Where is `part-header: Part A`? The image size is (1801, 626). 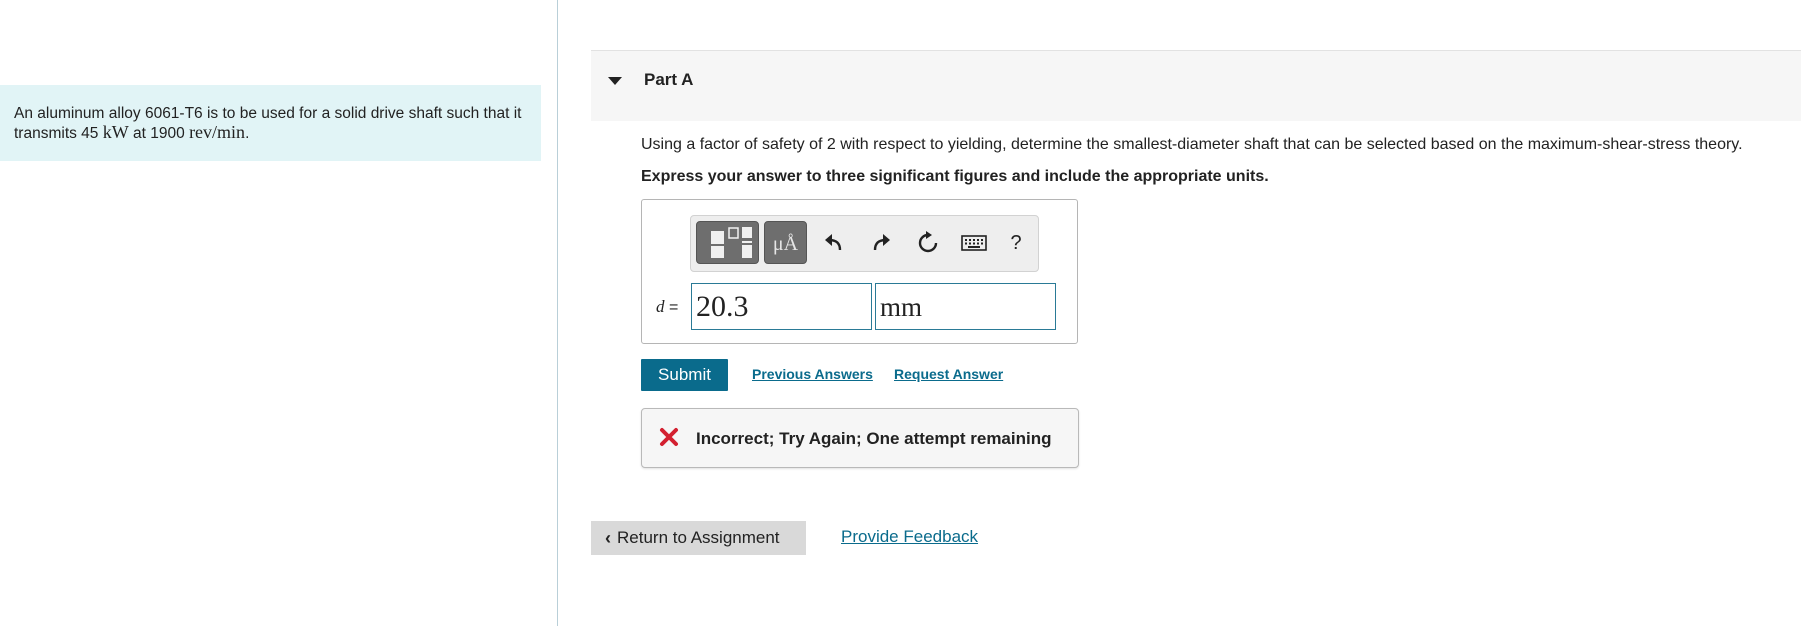
part-header: Part A is located at coordinates (1196, 85).